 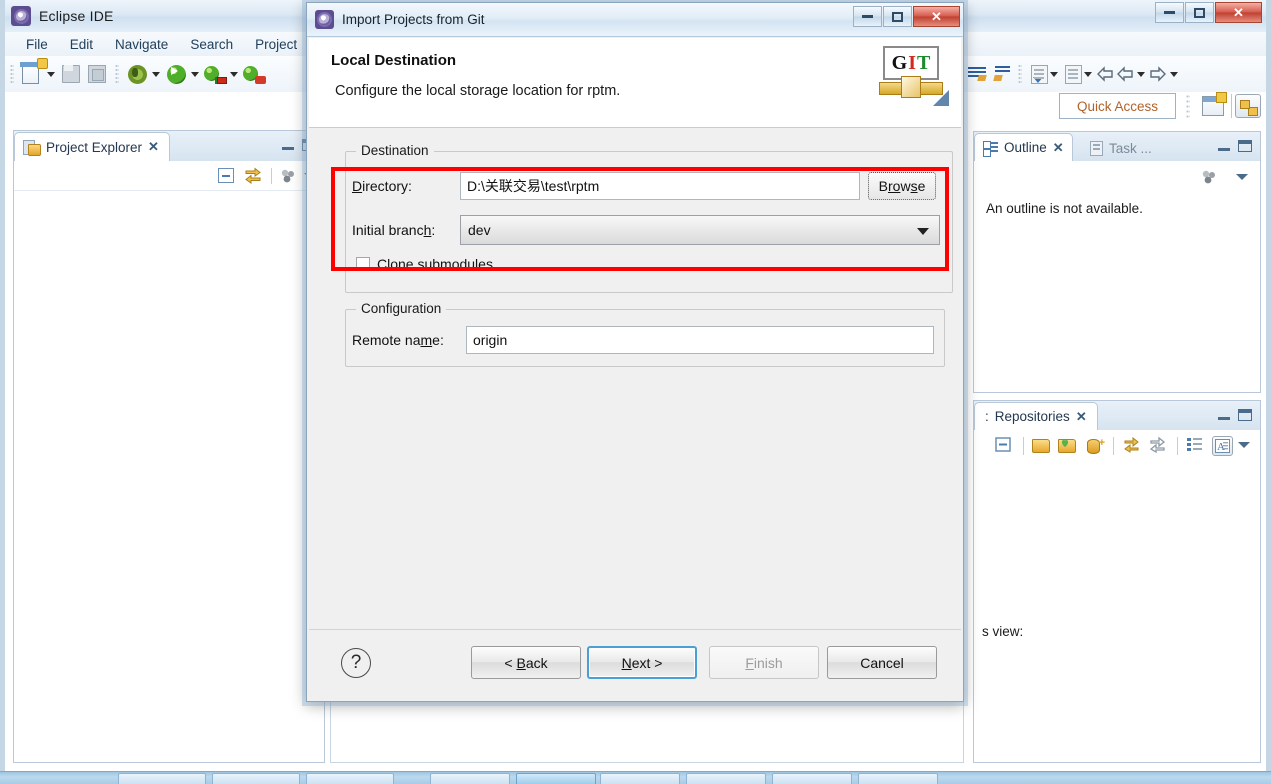 I want to click on eclipse-icon, so click(x=324, y=19).